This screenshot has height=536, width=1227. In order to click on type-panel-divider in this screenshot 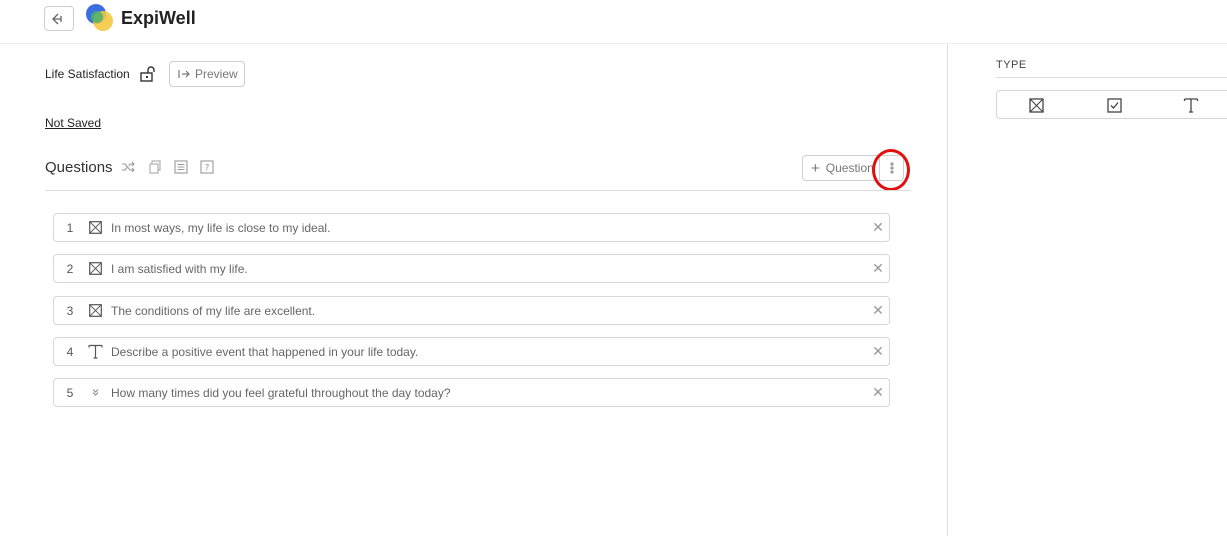, I will do `click(1111, 77)`.